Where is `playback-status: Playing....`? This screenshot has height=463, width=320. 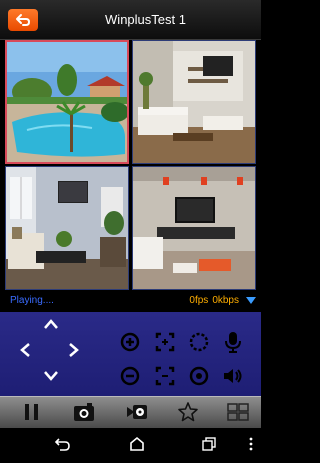 playback-status: Playing.... is located at coordinates (32, 300).